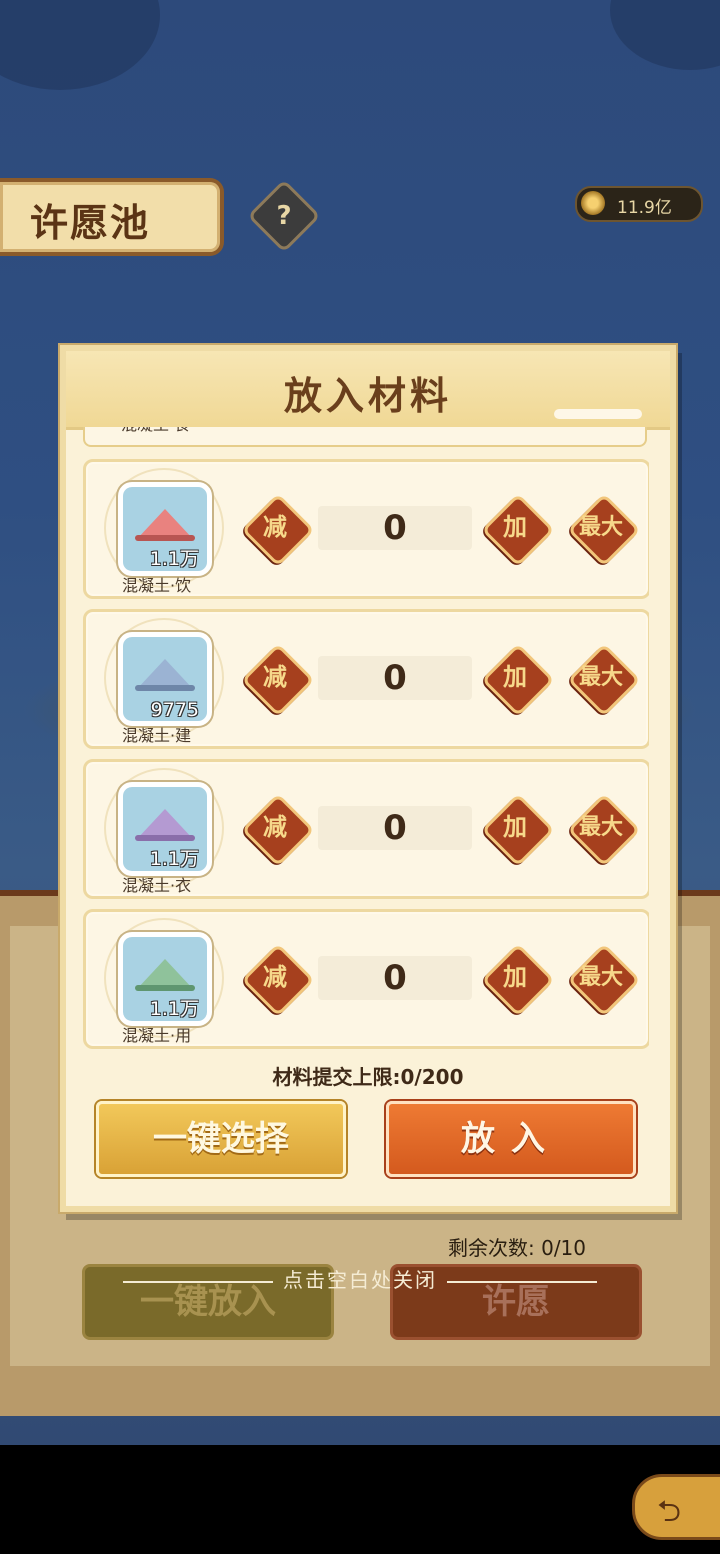  Describe the element at coordinates (157, 735) in the screenshot. I see `item-name: 混凝土·建` at that location.